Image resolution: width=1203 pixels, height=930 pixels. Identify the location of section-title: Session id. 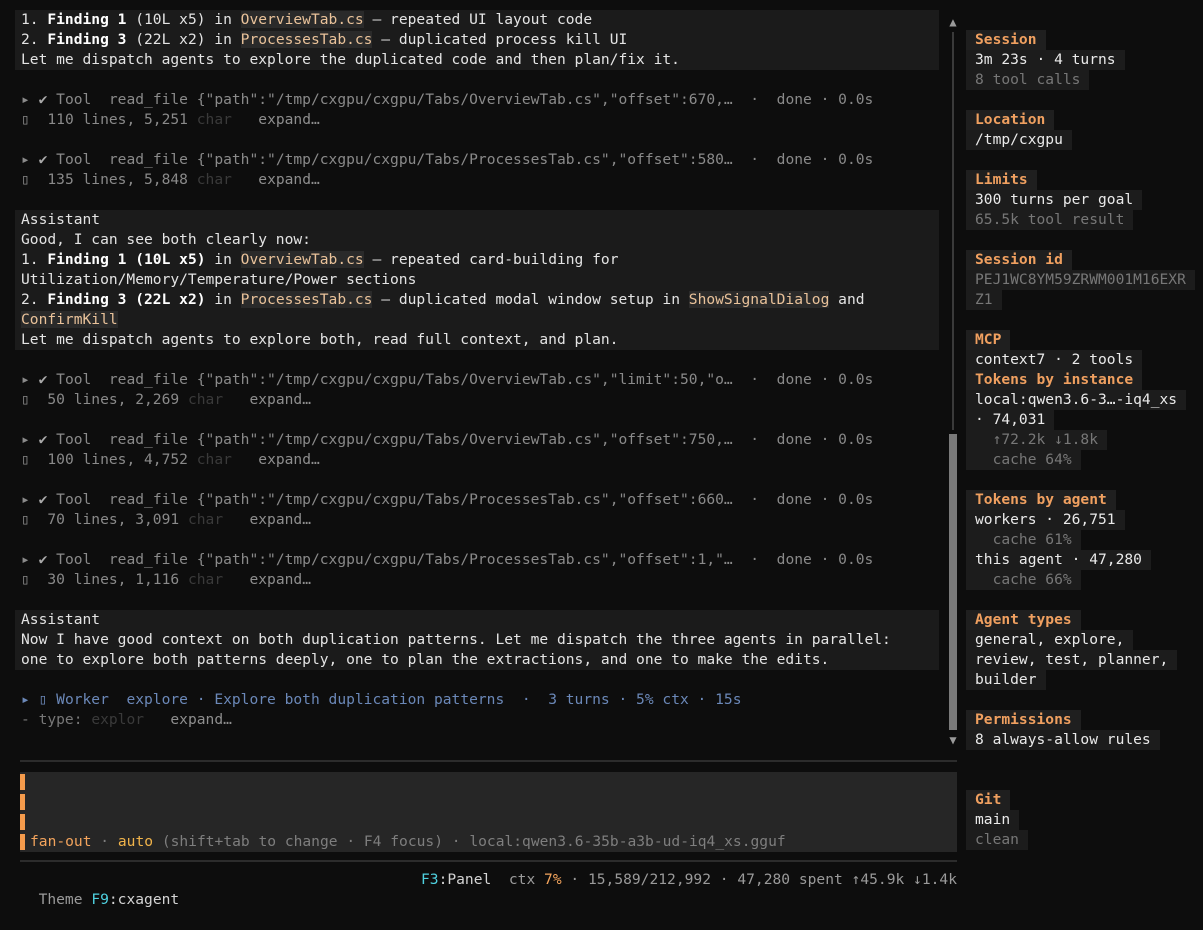
(1019, 260).